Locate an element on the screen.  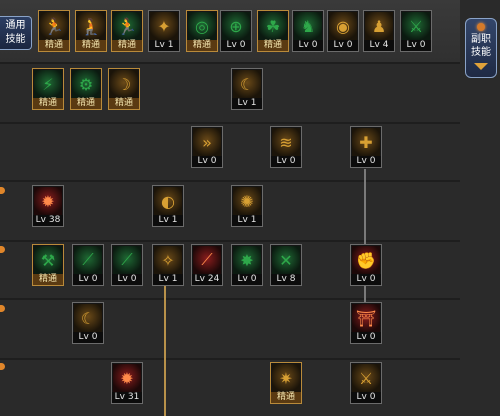
skill-5-1: ⚒ 精通 is located at coordinates (48, 265).